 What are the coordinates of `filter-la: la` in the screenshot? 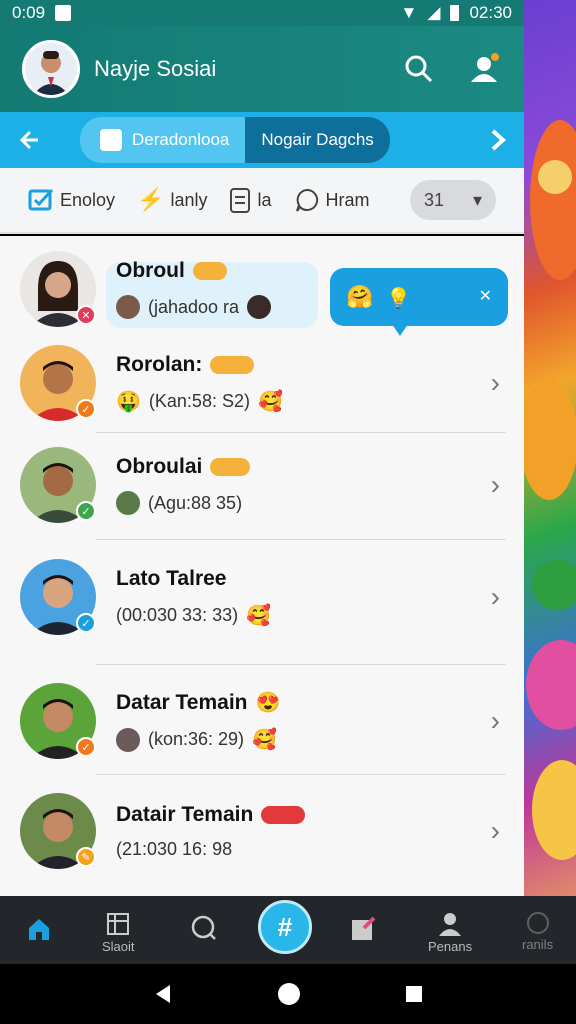 It's located at (250, 200).